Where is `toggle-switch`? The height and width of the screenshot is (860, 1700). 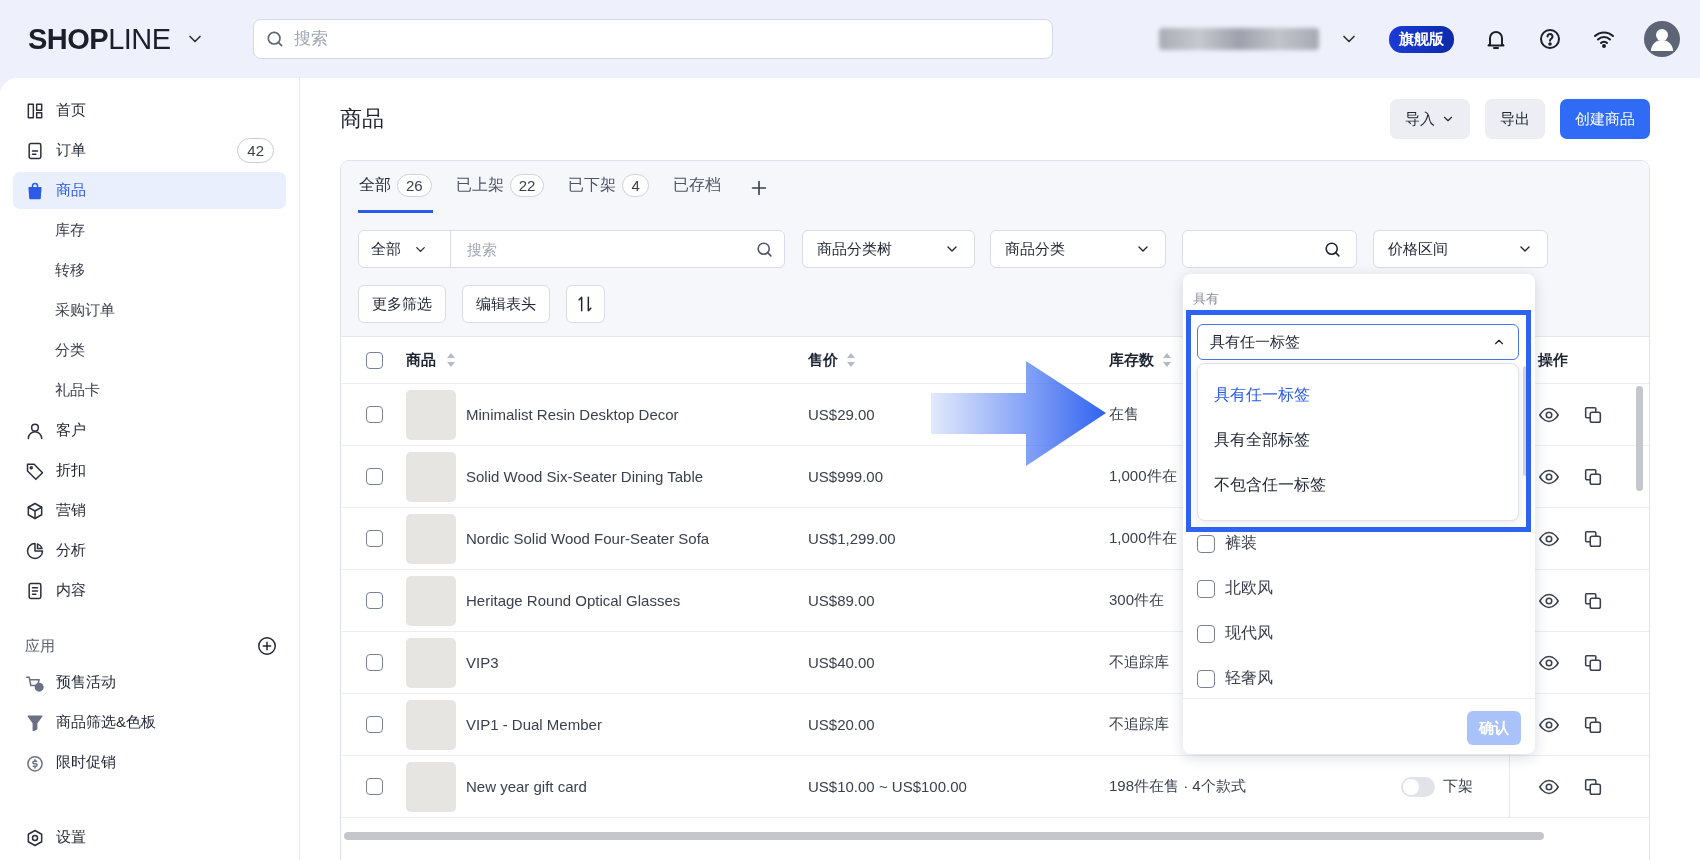 toggle-switch is located at coordinates (1418, 786).